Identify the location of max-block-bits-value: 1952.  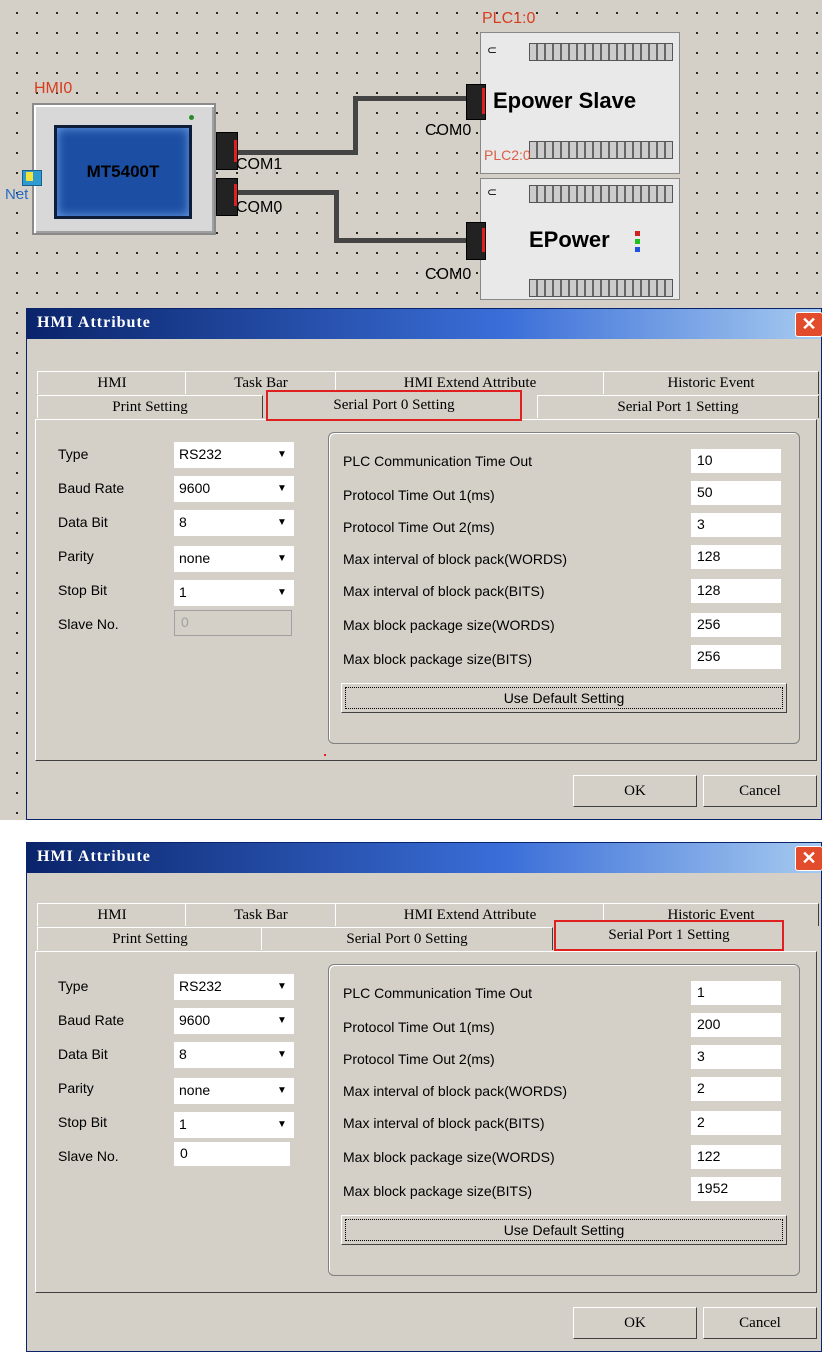
(713, 1188).